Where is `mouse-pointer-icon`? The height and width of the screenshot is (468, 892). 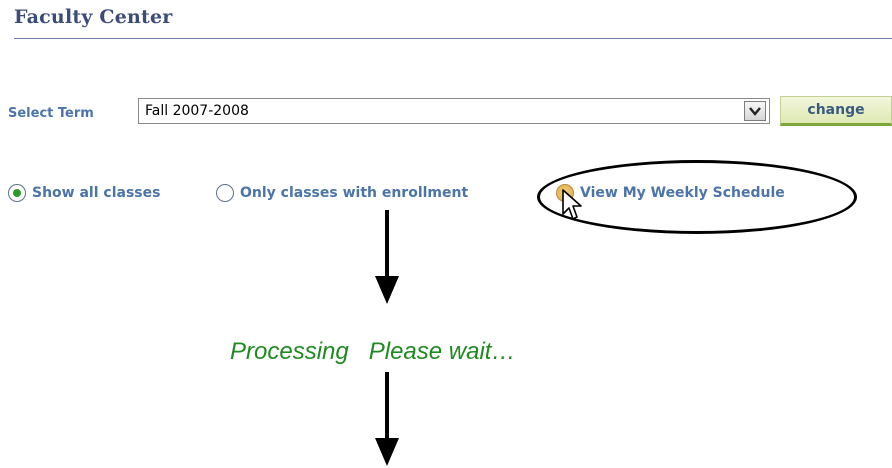
mouse-pointer-icon is located at coordinates (572, 204).